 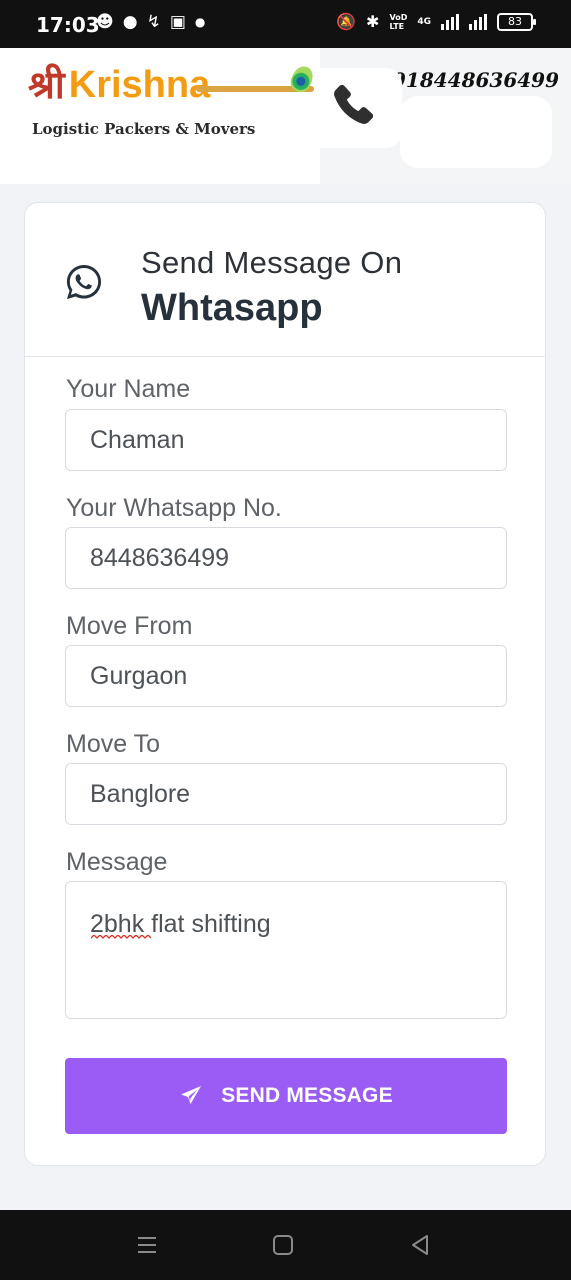 I want to click on phone-card, so click(x=476, y=132).